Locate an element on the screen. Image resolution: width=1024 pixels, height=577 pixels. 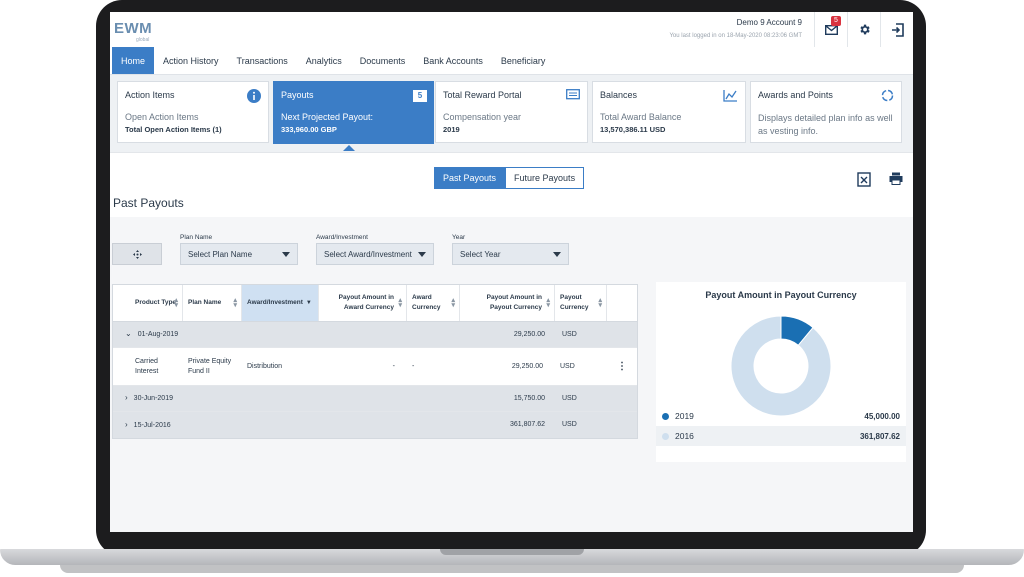
header-amount-award-currency: Payout Amount in Award Currency ▴ ▾ is located at coordinates (363, 303).